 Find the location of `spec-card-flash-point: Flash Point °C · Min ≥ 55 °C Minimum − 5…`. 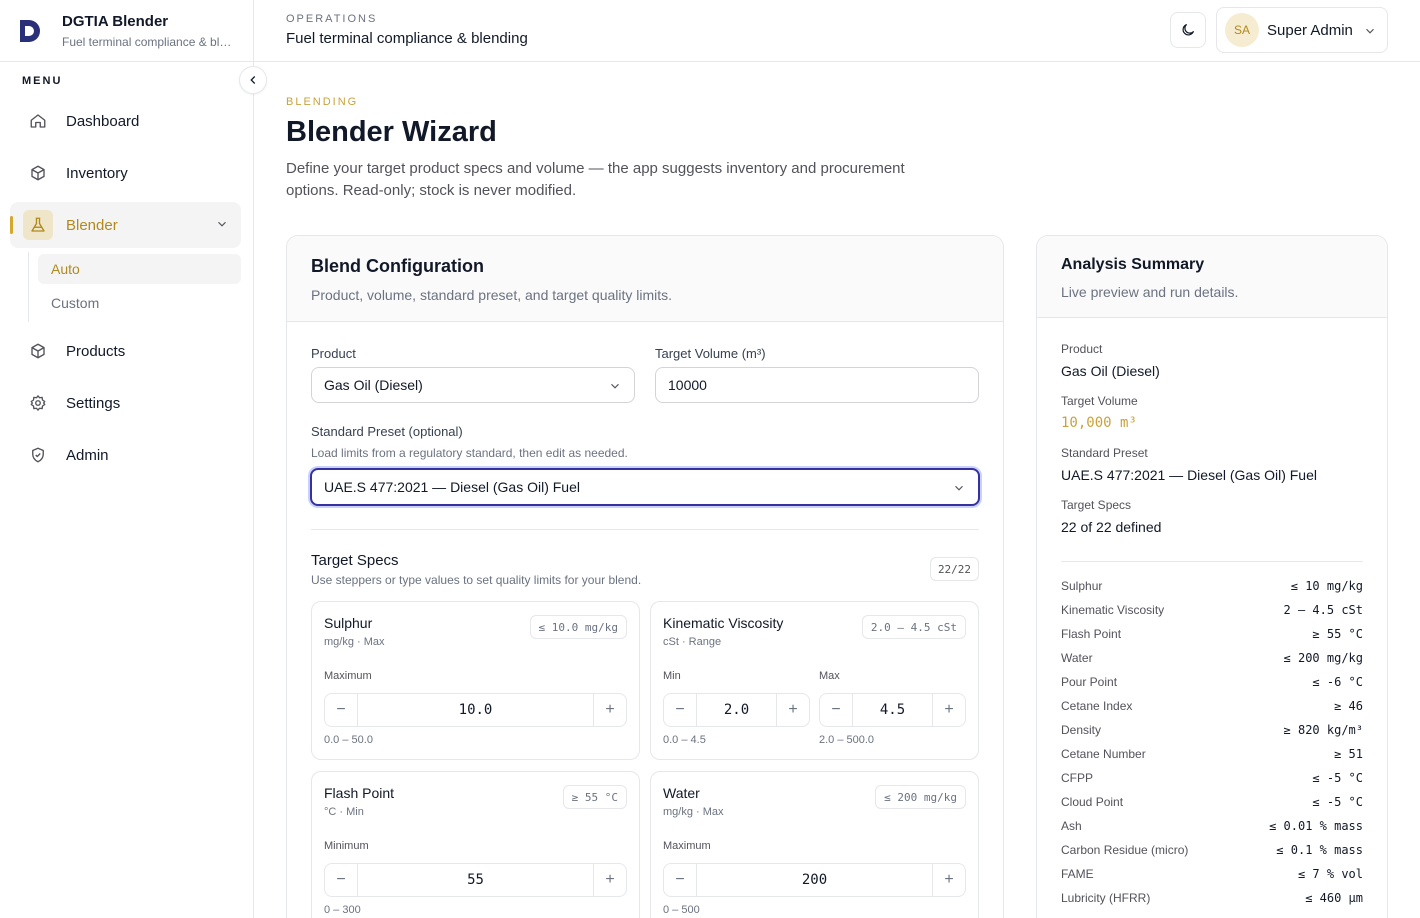

spec-card-flash-point: Flash Point °C · Min ≥ 55 °C Minimum − 5… is located at coordinates (475, 844).